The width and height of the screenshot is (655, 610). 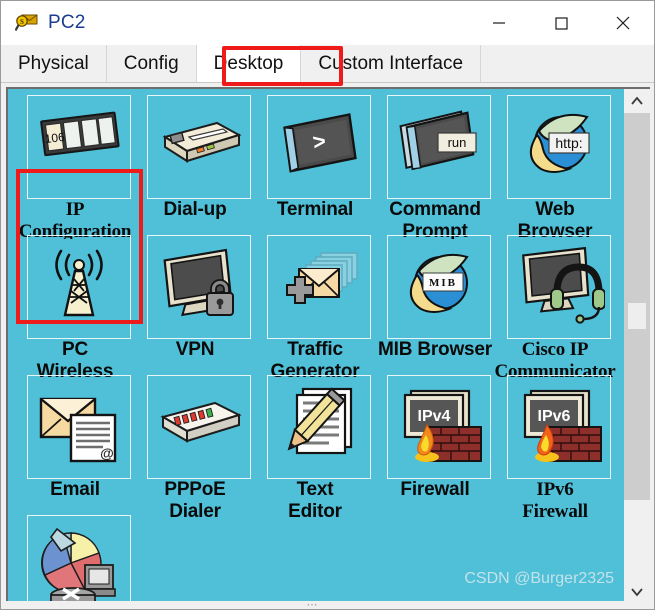 I want to click on window-controls, so click(x=561, y=23).